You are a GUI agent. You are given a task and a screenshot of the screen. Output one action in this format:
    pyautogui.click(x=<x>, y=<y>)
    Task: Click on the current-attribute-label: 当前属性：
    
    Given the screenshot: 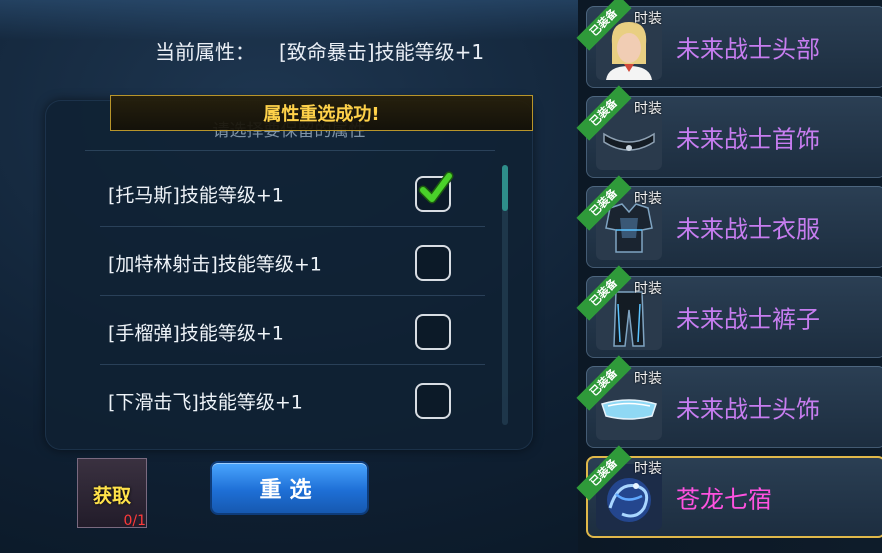 What is the action you would take?
    pyautogui.click(x=205, y=52)
    